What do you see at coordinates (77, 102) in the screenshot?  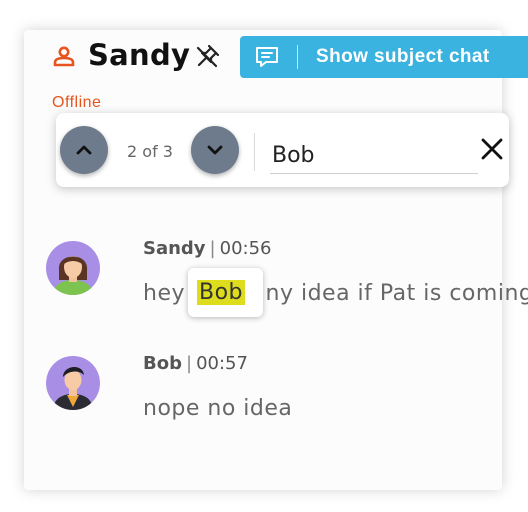 I see `status-badge: Offline` at bounding box center [77, 102].